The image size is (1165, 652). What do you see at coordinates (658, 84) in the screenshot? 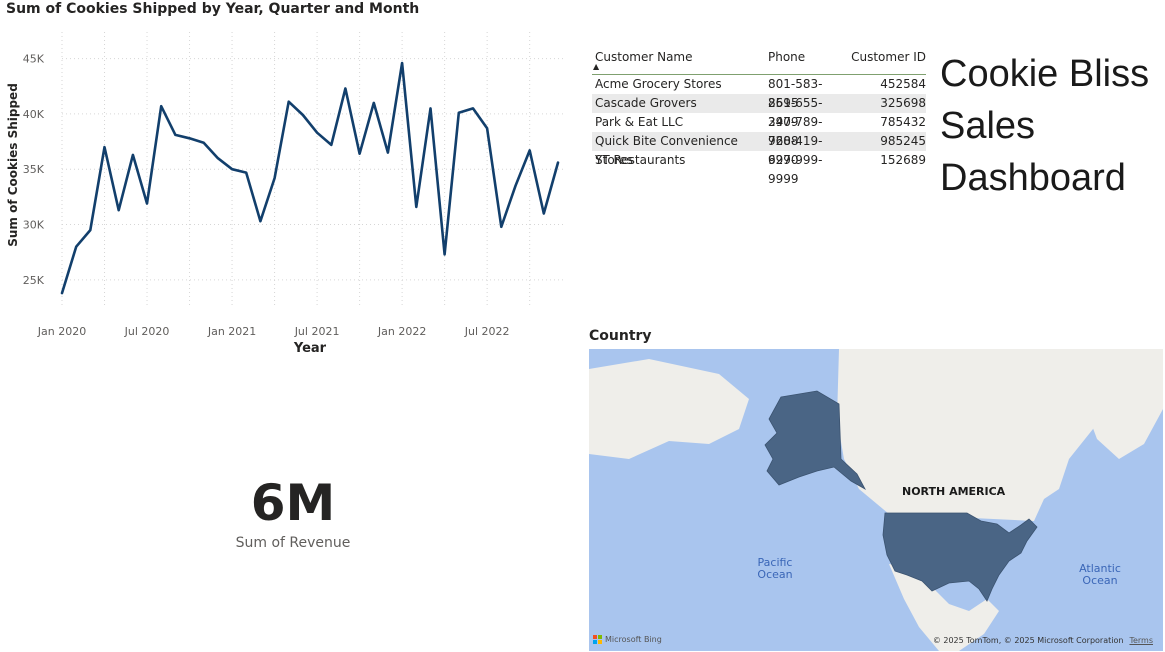
I see `cell-customer-name: Acme Grocery Stores` at bounding box center [658, 84].